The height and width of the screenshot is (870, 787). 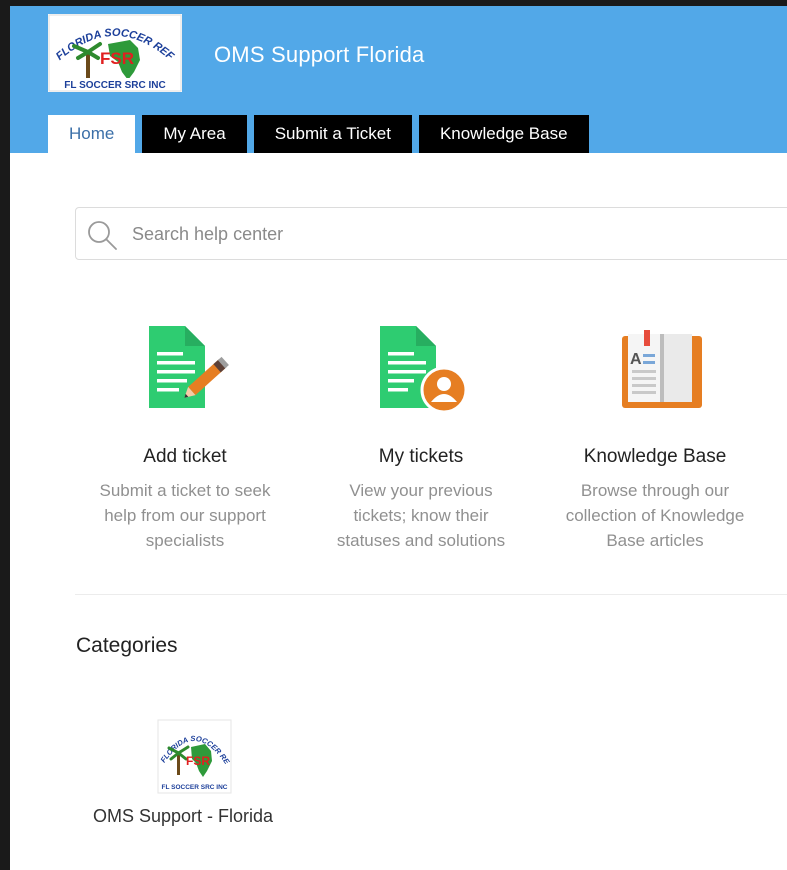 What do you see at coordinates (183, 816) in the screenshot?
I see `category-label: OMS Support - Florida` at bounding box center [183, 816].